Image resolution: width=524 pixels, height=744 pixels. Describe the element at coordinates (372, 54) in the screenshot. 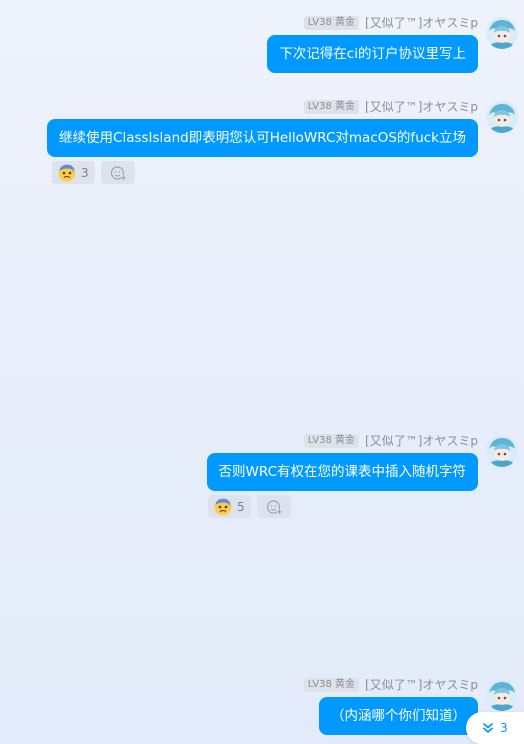

I see `message-bubble: 下次记得在ci的订户协议里写上` at that location.